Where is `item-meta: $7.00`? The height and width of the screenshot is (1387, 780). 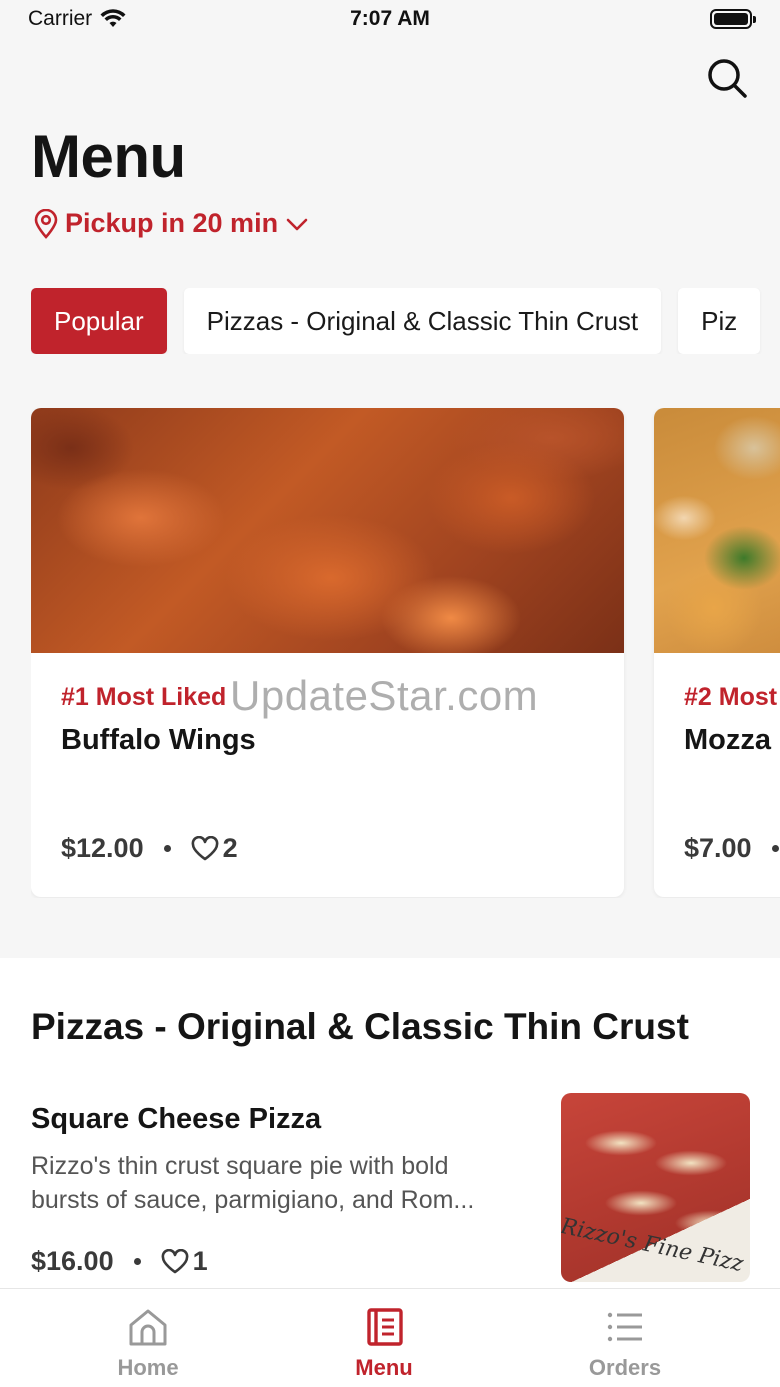
item-meta: $7.00 is located at coordinates (732, 848).